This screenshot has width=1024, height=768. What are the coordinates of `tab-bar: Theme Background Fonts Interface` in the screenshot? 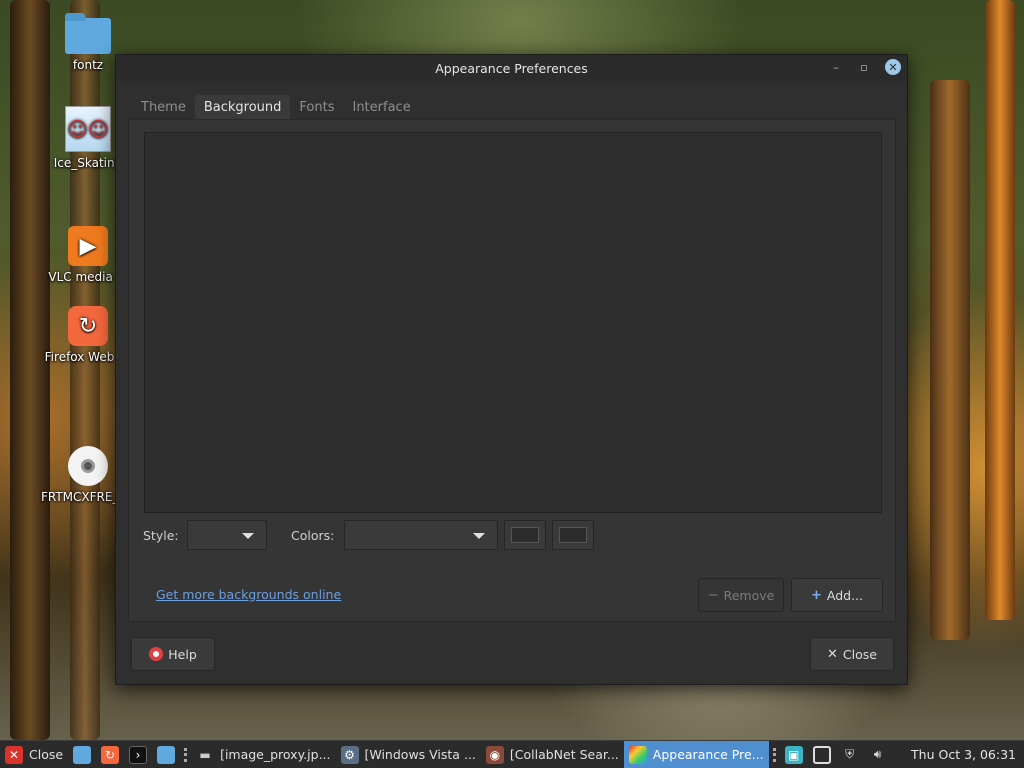 It's located at (276, 108).